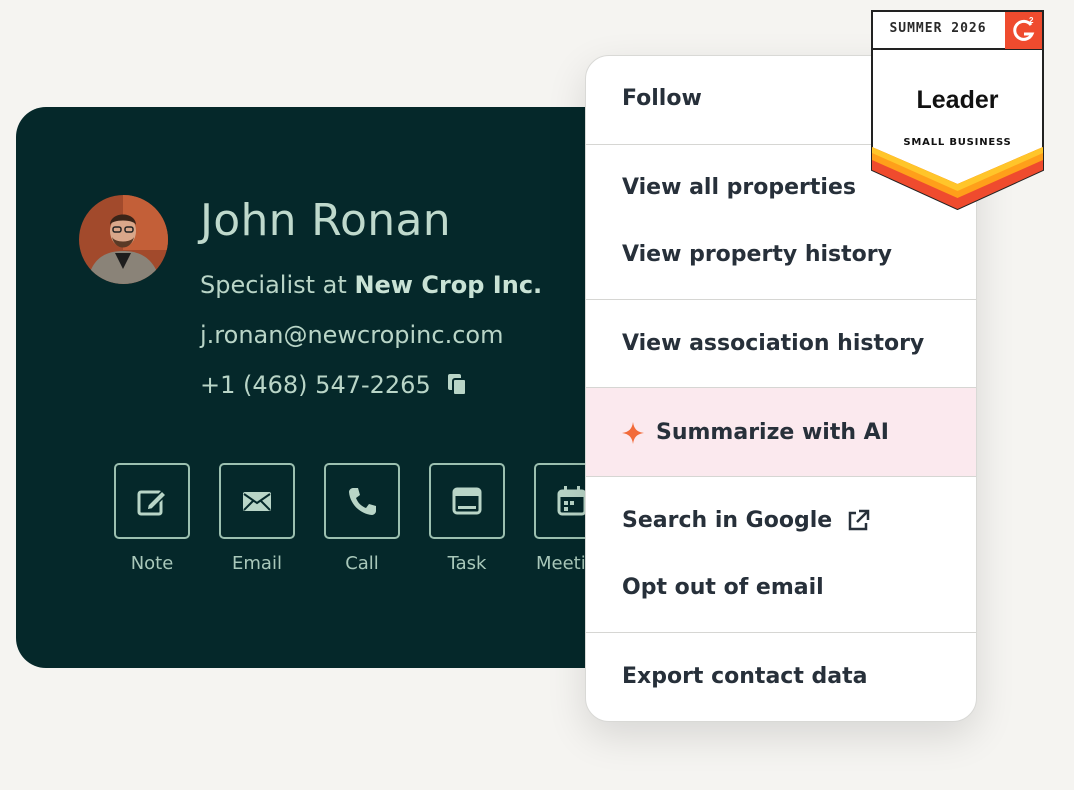 The width and height of the screenshot is (1074, 790). What do you see at coordinates (1023, 30) in the screenshot?
I see `g2-logo-icon: 2` at bounding box center [1023, 30].